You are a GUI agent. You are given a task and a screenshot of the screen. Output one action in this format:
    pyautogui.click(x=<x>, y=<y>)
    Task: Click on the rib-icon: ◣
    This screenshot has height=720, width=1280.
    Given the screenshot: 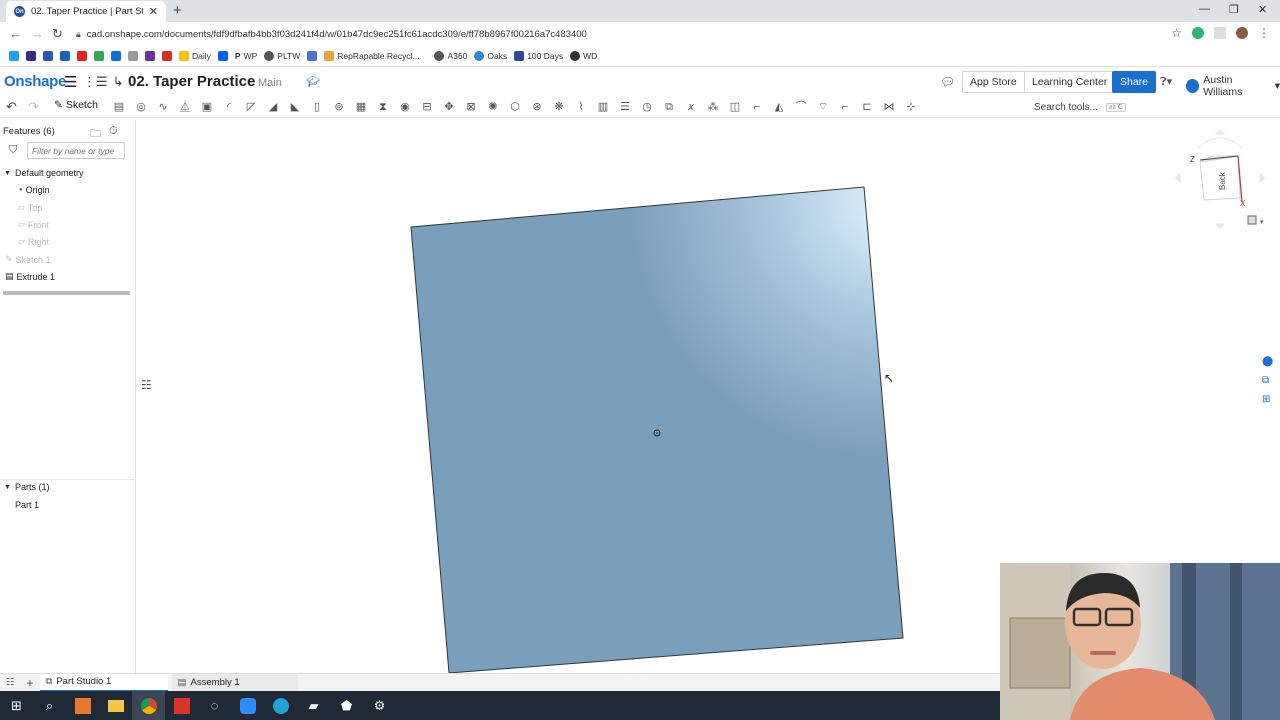 What is the action you would take?
    pyautogui.click(x=295, y=107)
    